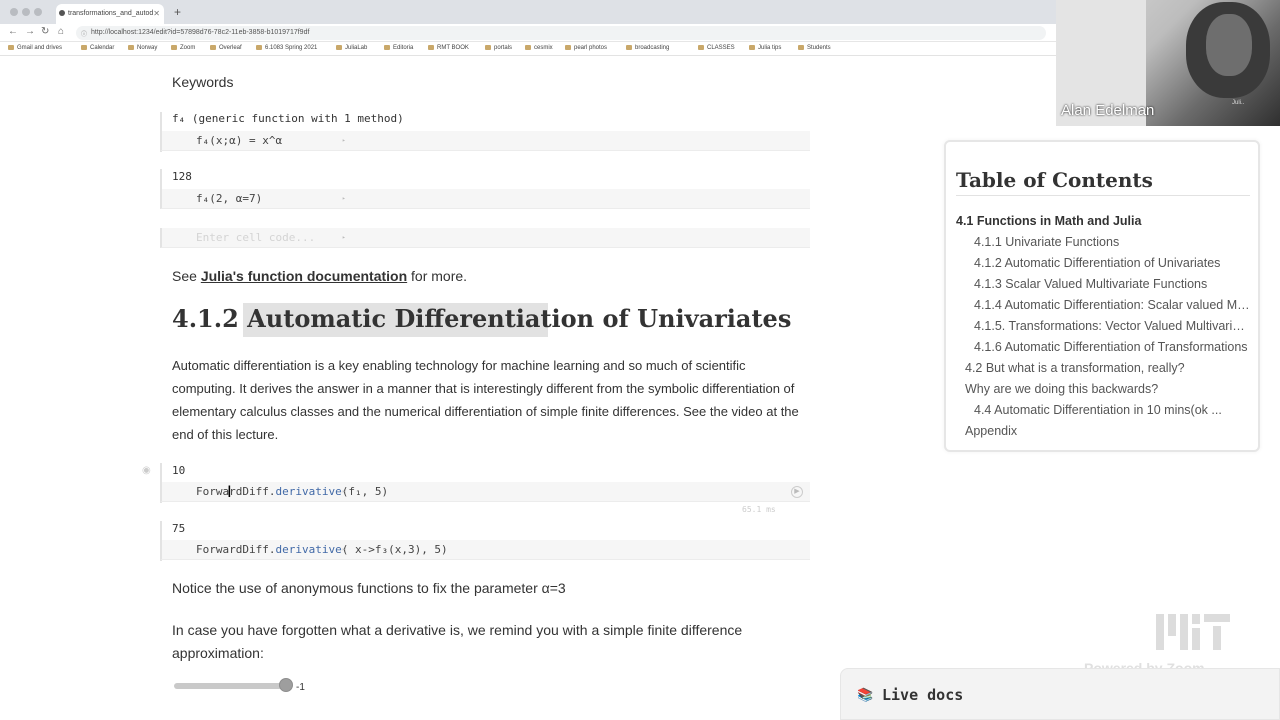 This screenshot has width=1280, height=720. I want to click on forward-icon: →, so click(30, 32).